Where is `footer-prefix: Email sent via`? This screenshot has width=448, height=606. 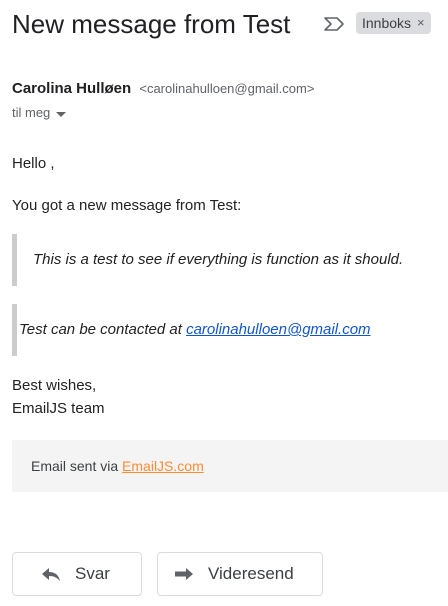 footer-prefix: Email sent via is located at coordinates (77, 466).